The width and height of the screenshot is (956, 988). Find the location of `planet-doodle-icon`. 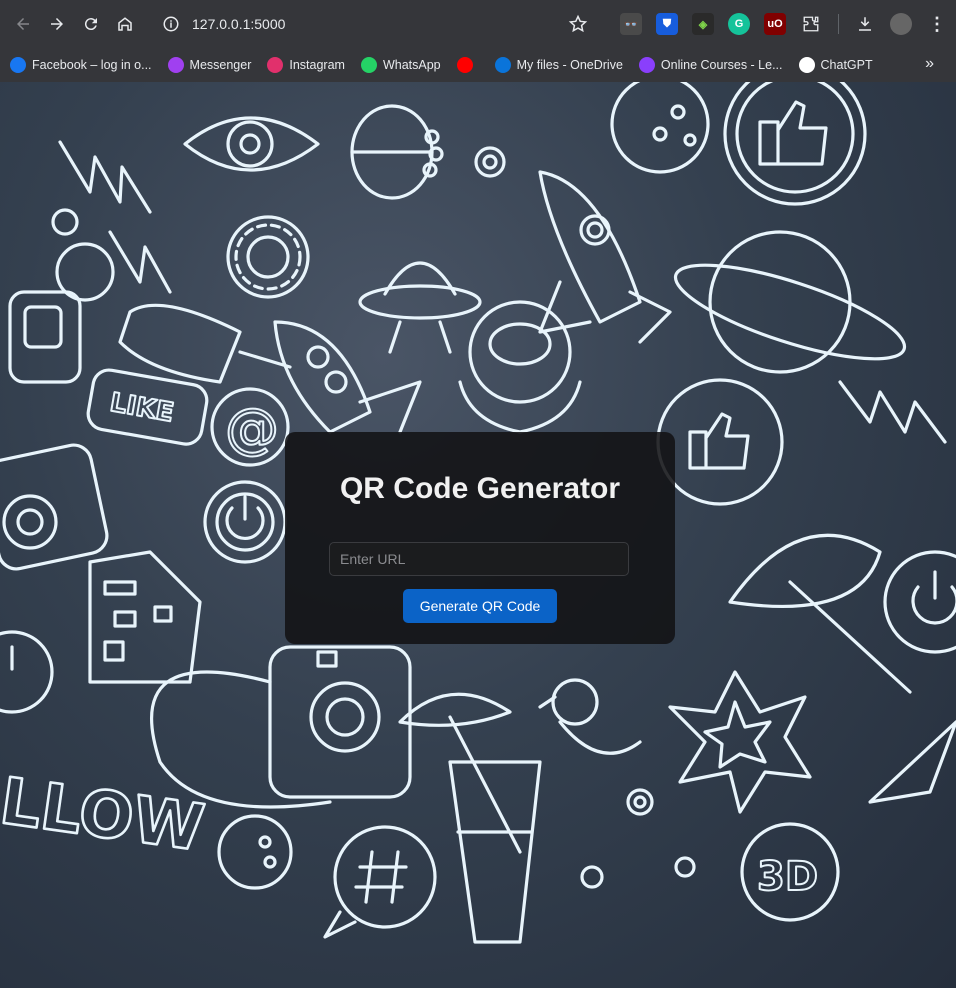

planet-doodle-icon is located at coordinates (790, 302).